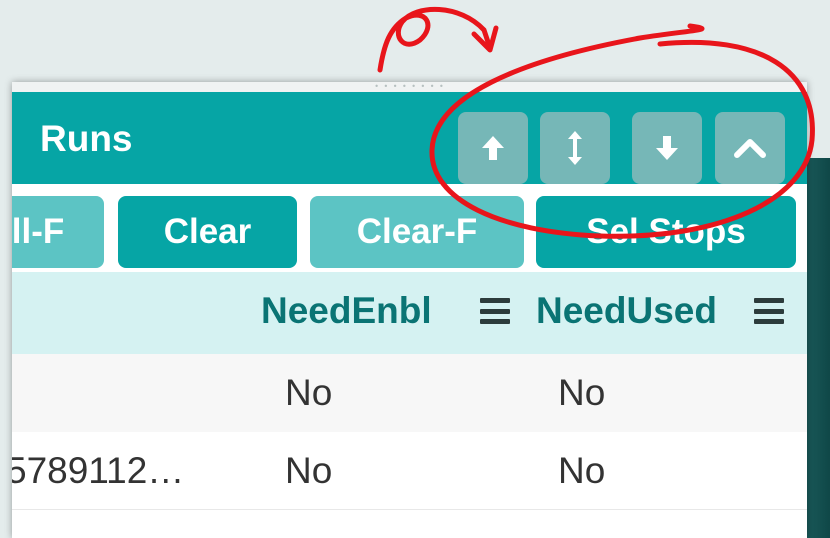 The image size is (830, 538). I want to click on chevron-up-icon, so click(750, 148).